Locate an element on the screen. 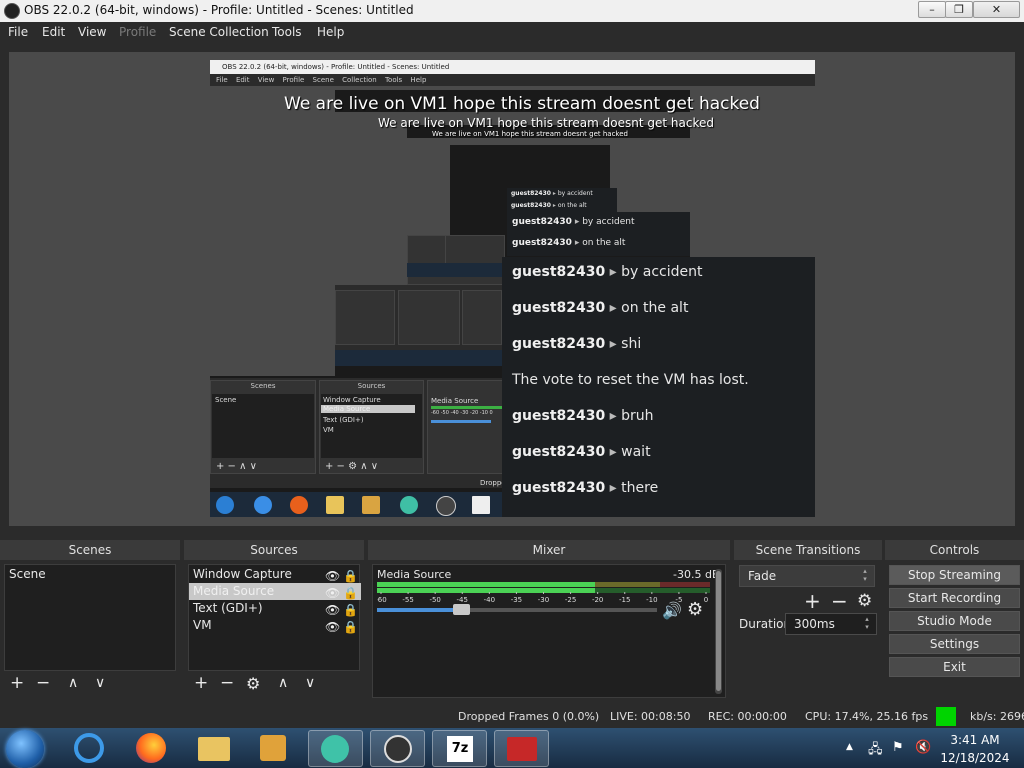 Image resolution: width=1024 pixels, height=768 pixels. nested-vm-icon is located at coordinates (409, 505).